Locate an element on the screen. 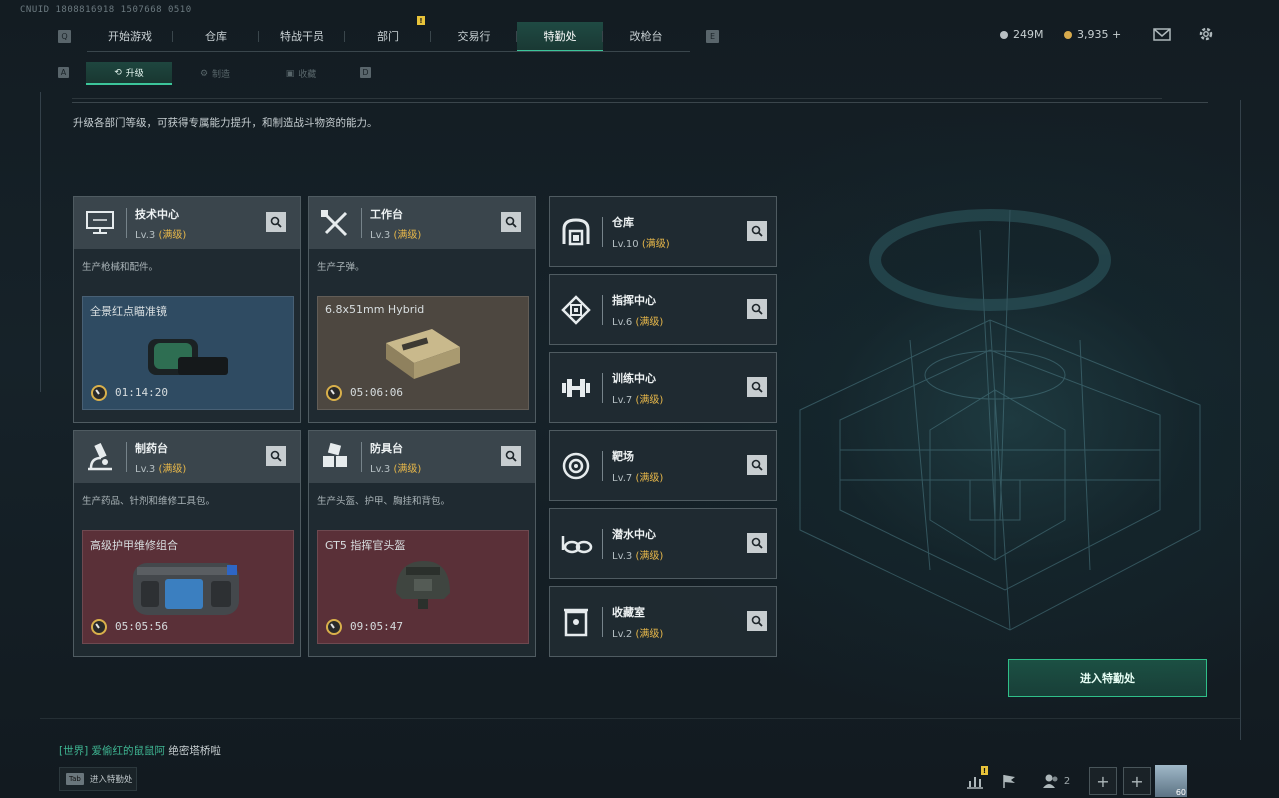 The height and width of the screenshot is (798, 1279). cabinet-icon is located at coordinates (576, 622).